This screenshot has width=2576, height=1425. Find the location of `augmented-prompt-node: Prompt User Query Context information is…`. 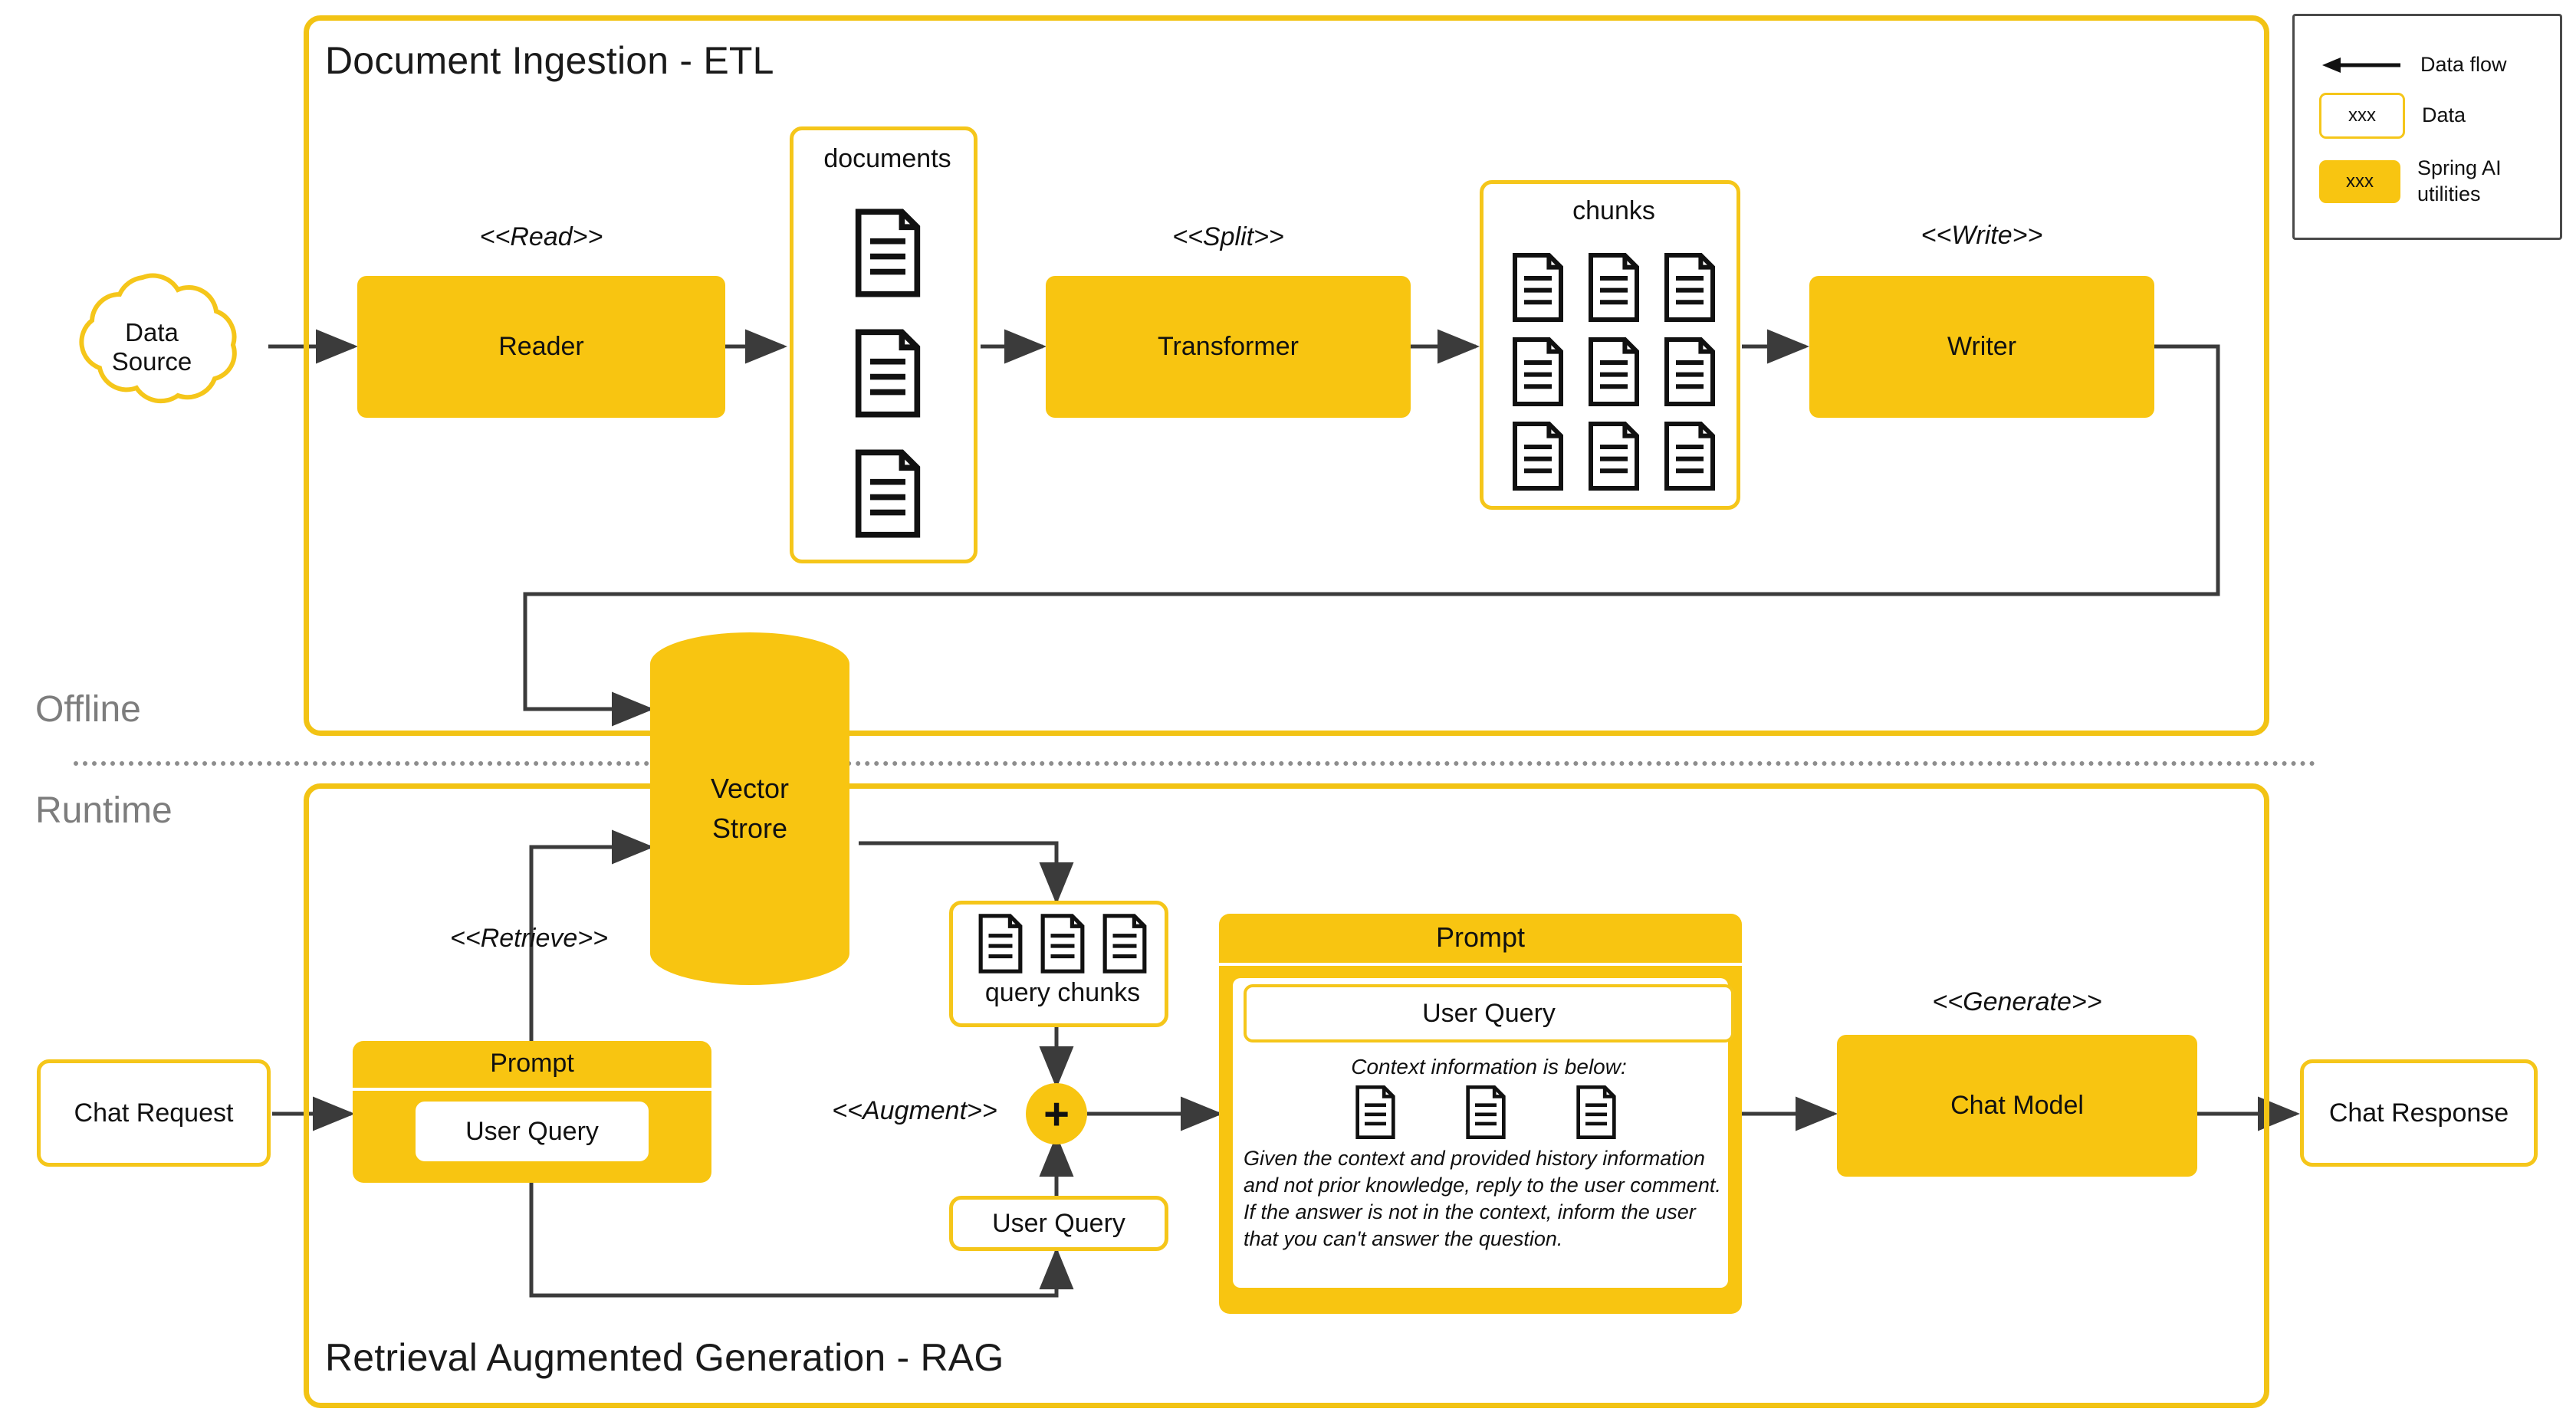

augmented-prompt-node: Prompt User Query Context information is… is located at coordinates (1481, 1114).